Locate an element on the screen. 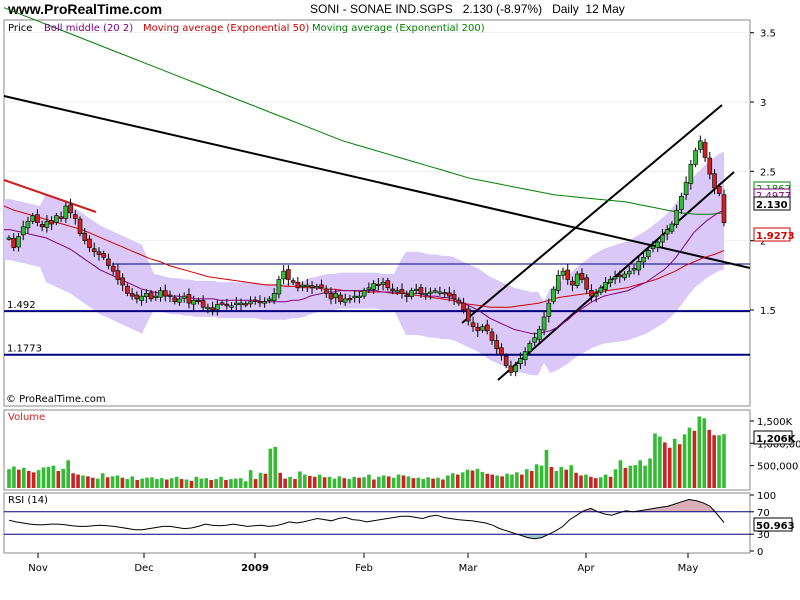 This screenshot has height=600, width=800. date-label: Mar is located at coordinates (469, 568).